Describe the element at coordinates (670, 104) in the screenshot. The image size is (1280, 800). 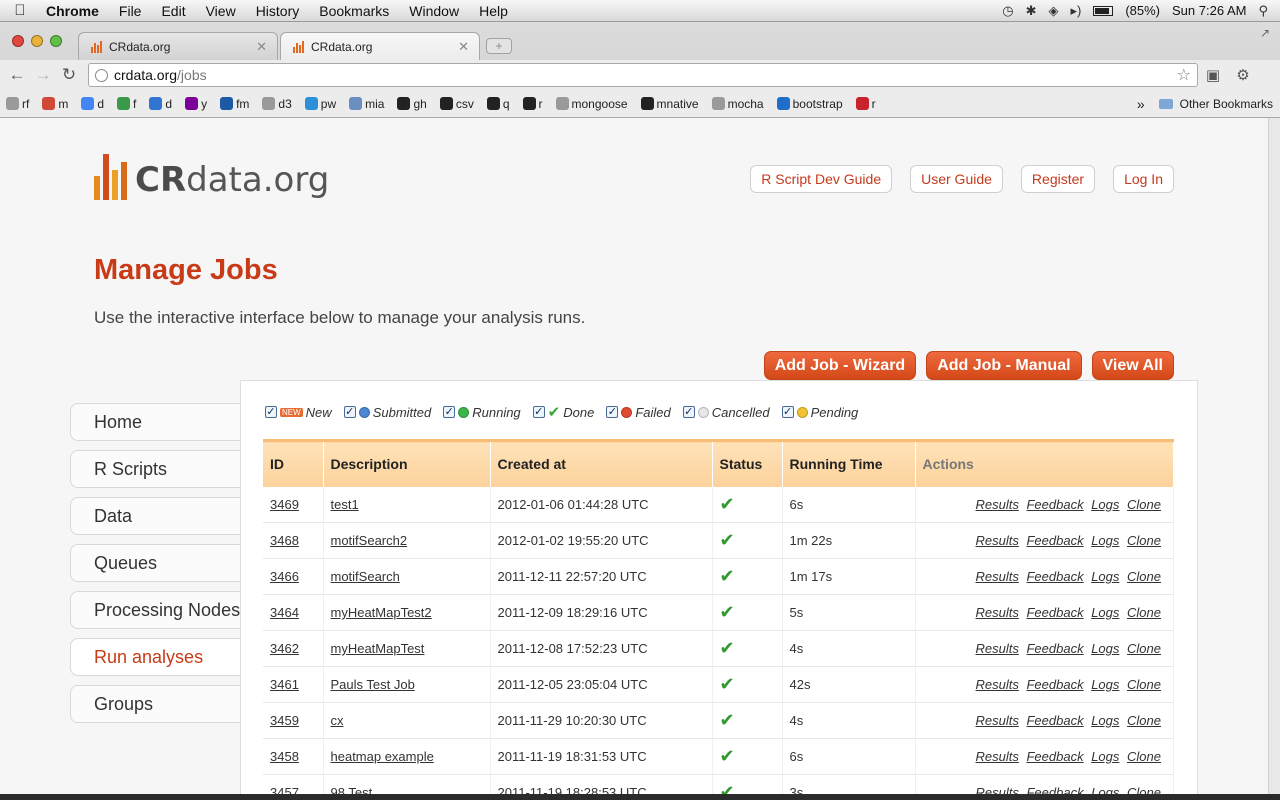
I see `bookmark-mnative: mnative` at that location.